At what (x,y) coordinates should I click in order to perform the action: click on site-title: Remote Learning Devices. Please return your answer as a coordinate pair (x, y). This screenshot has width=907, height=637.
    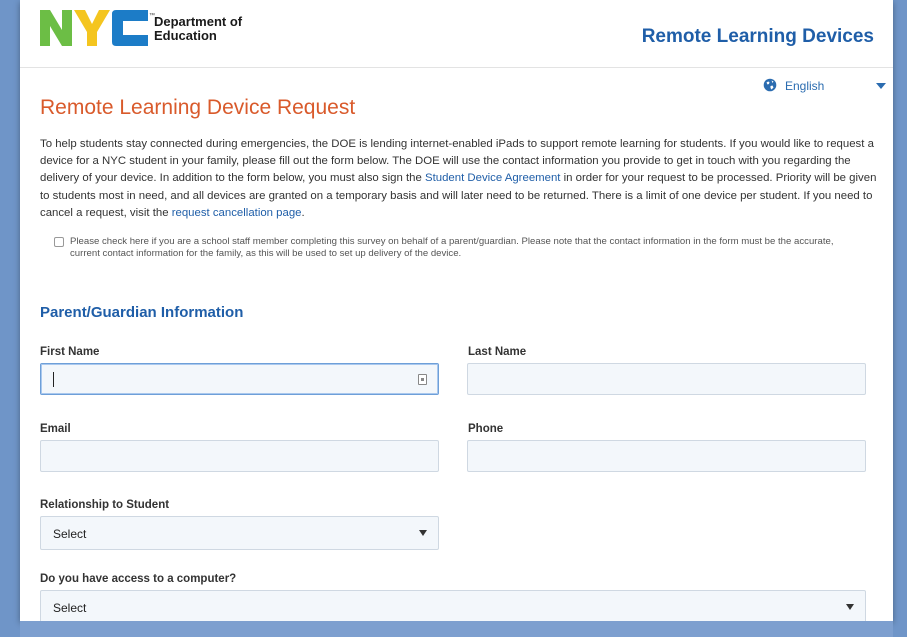
    Looking at the image, I should click on (758, 37).